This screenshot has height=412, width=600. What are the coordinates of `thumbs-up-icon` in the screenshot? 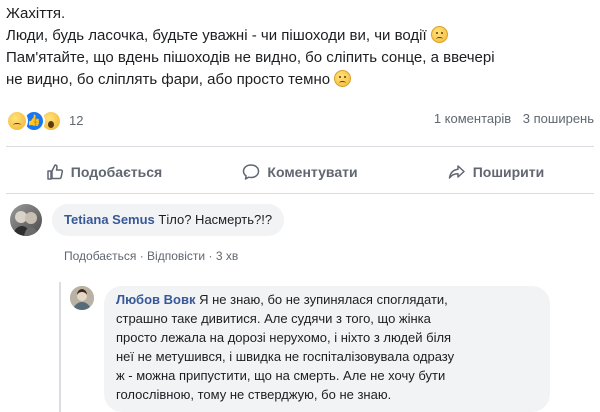 It's located at (55, 172).